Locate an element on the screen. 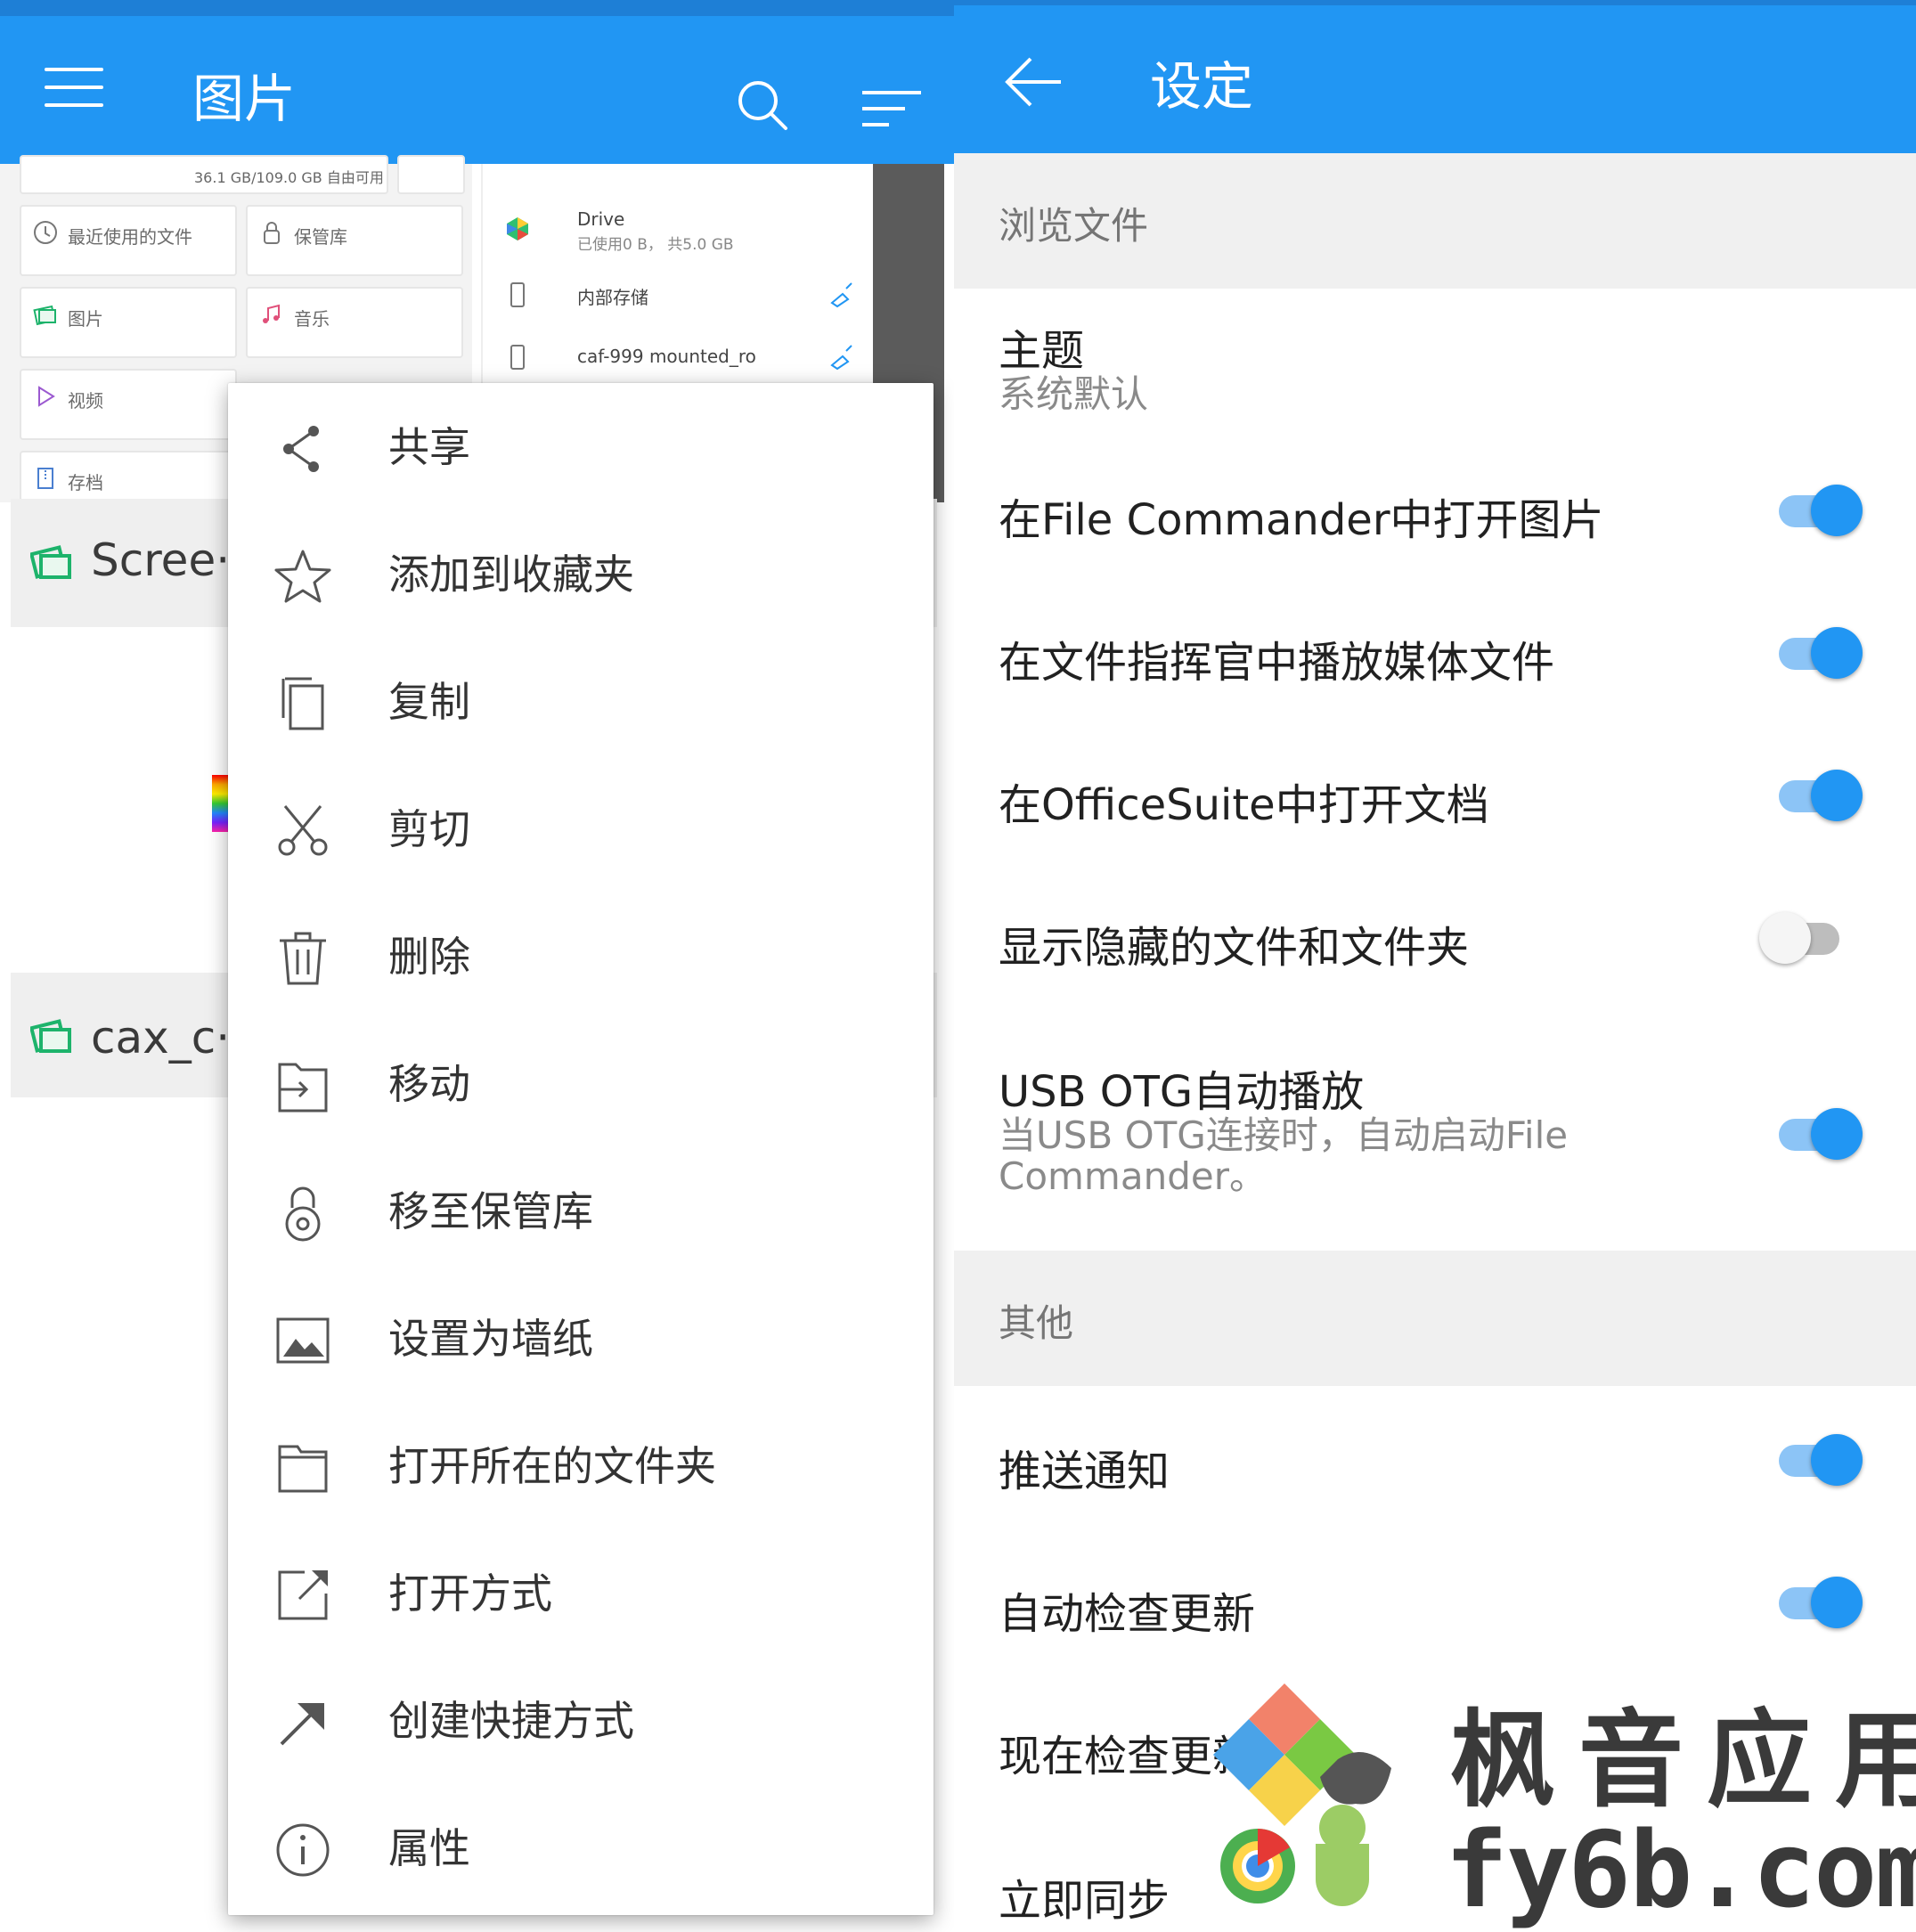 The height and width of the screenshot is (1932, 1916). menu-item-label: 设置为墙纸 is located at coordinates (490, 1339).